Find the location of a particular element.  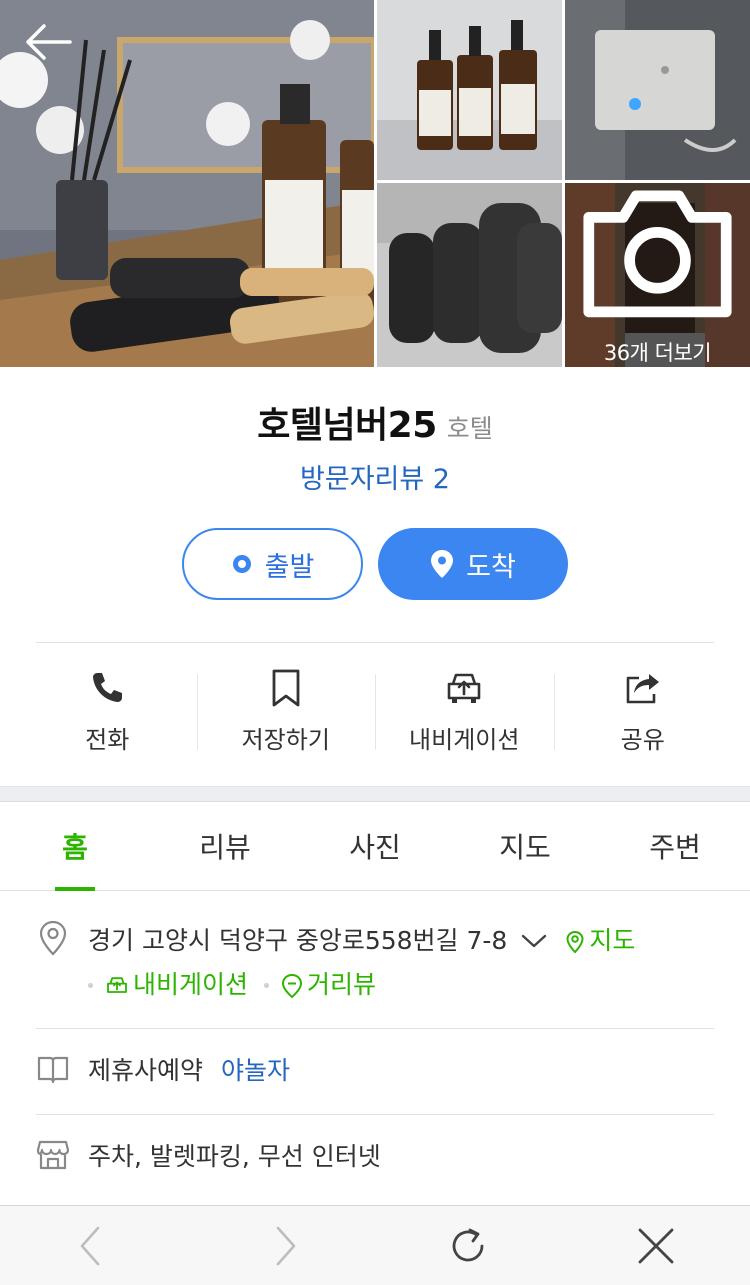

navigation-button: 내비게이션 is located at coordinates (464, 713).